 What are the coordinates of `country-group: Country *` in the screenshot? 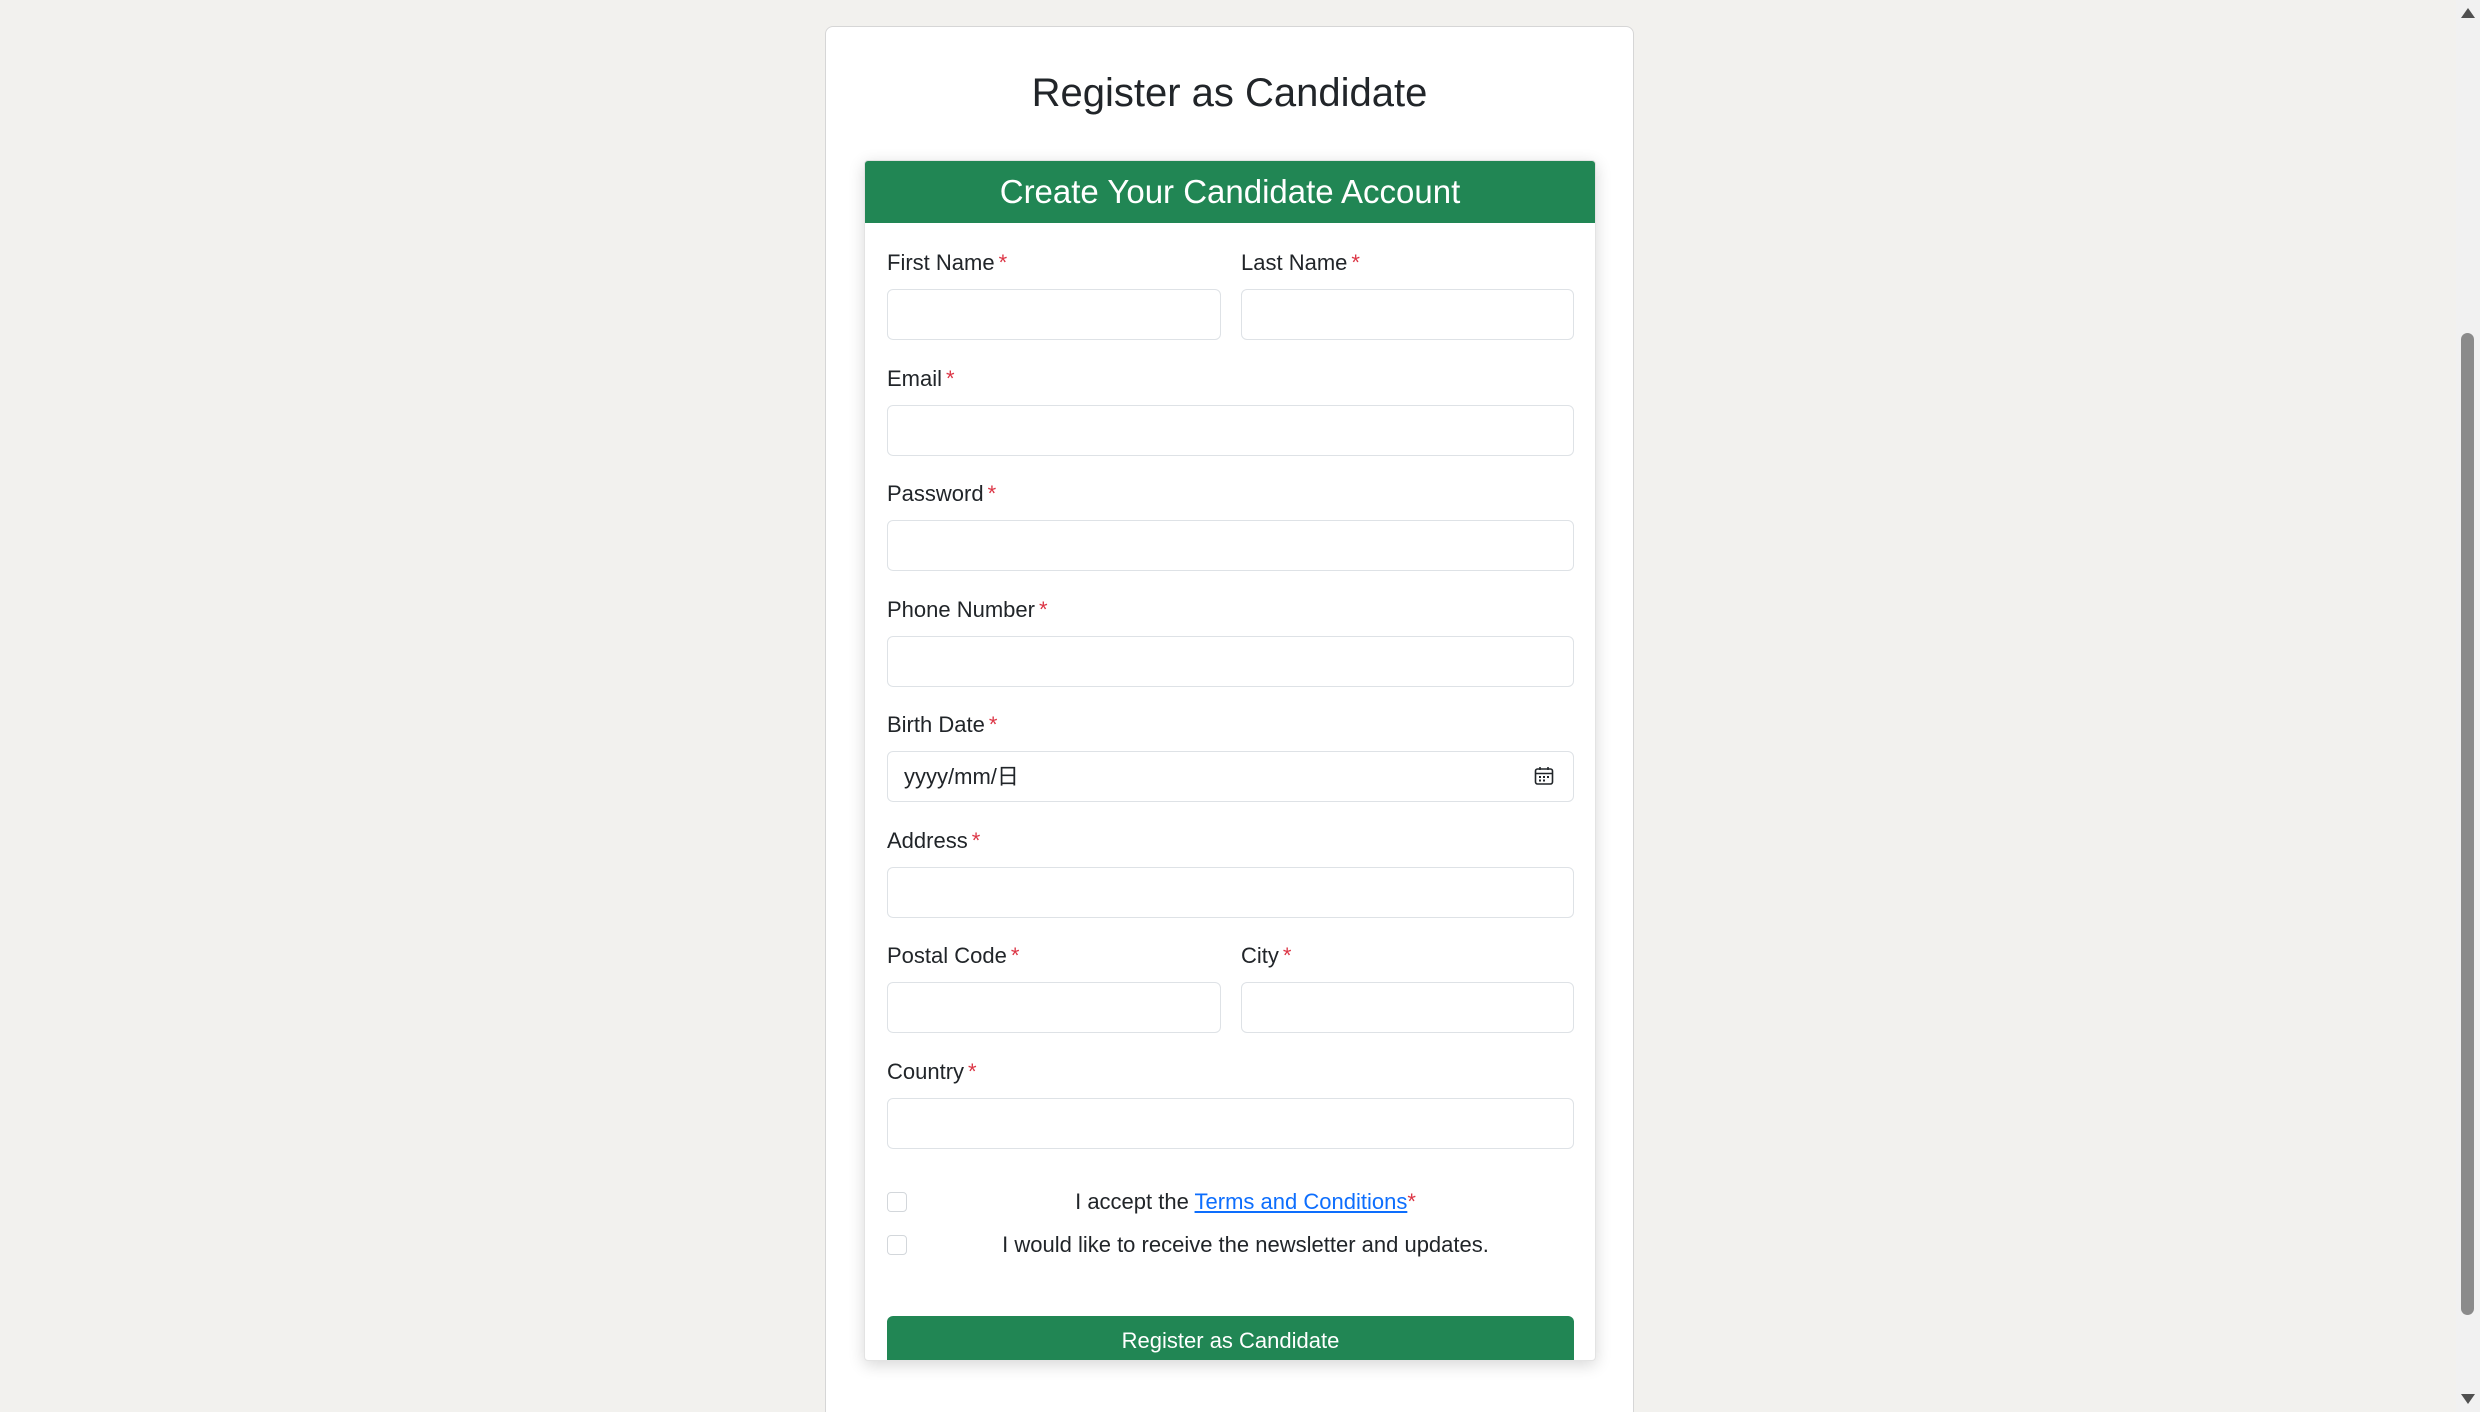 It's located at (1230, 1103).